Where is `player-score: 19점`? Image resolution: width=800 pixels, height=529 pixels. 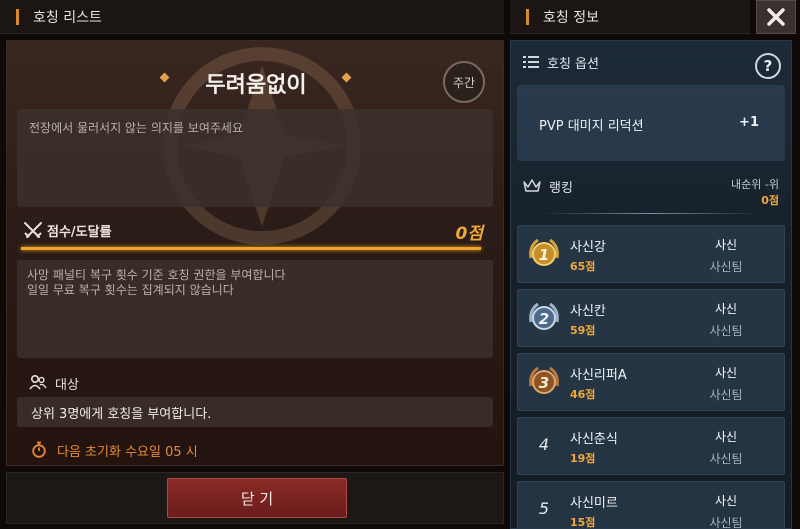
player-score: 19점 is located at coordinates (583, 458).